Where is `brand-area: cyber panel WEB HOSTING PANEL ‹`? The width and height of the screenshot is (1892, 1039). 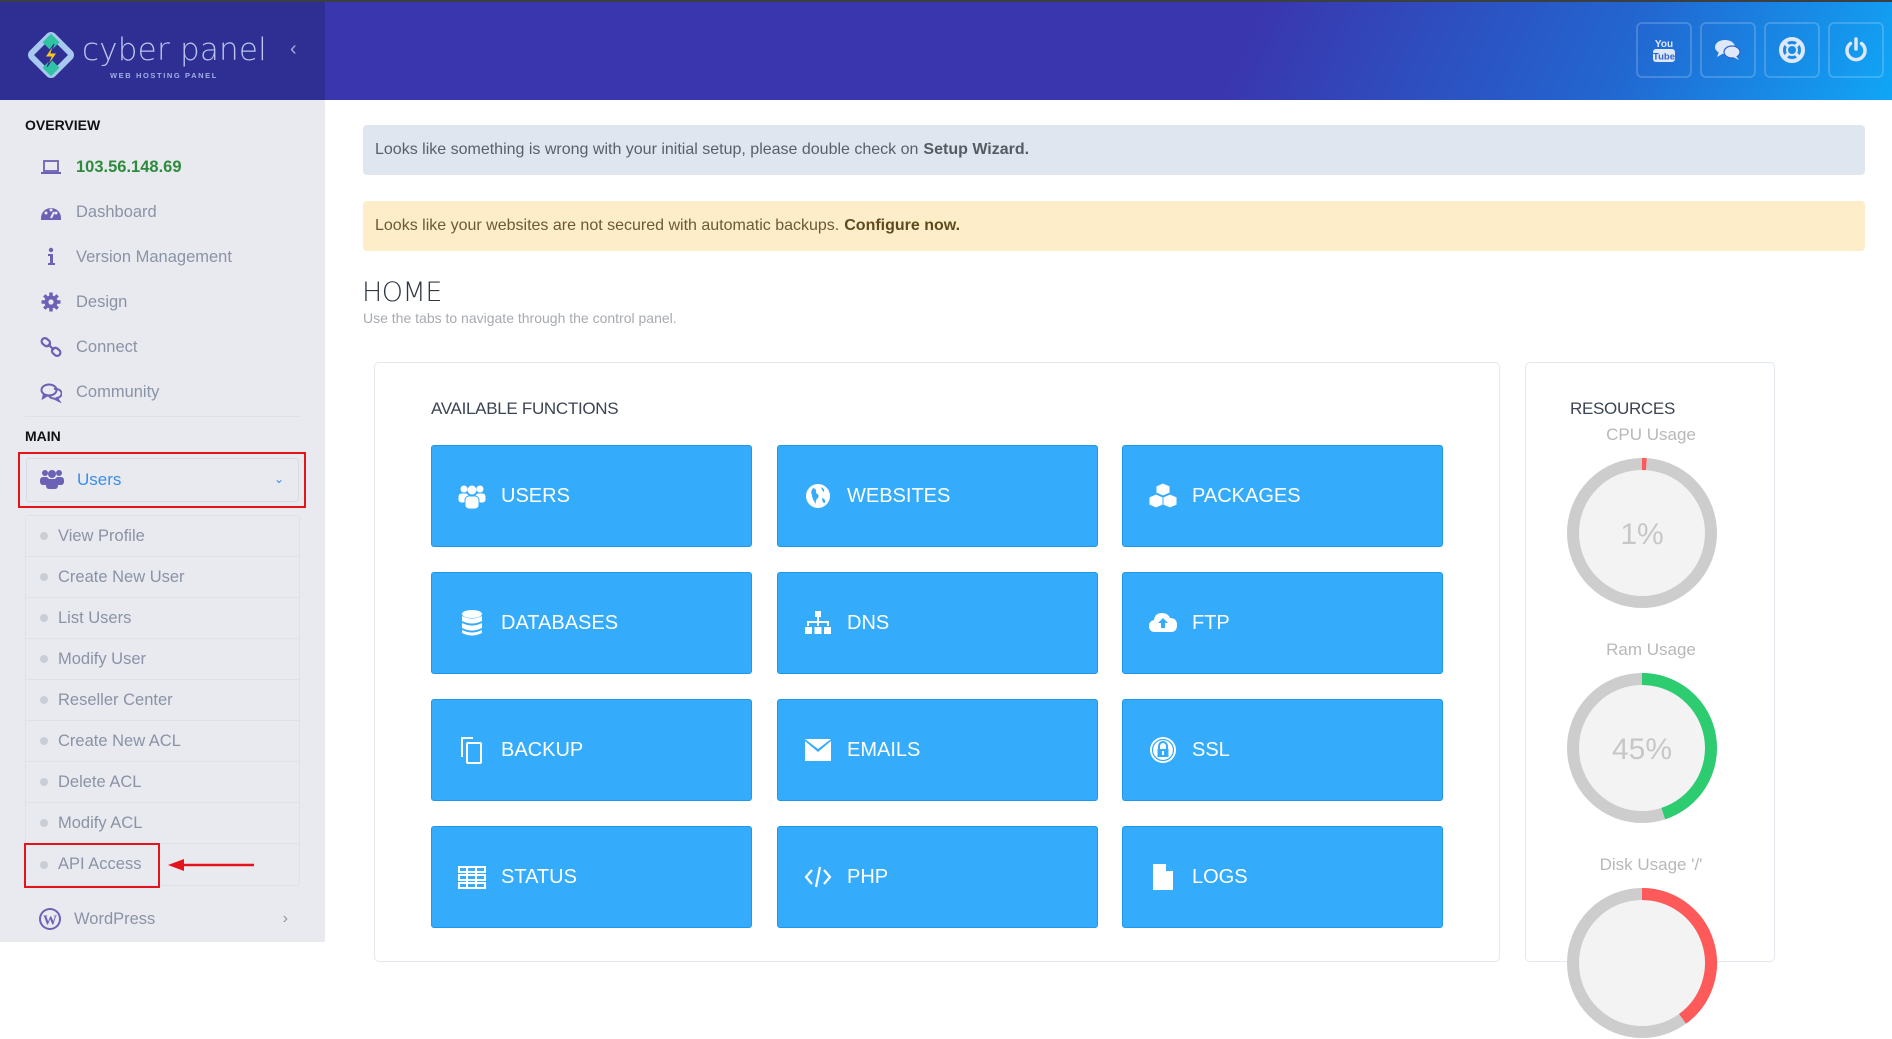 brand-area: cyber panel WEB HOSTING PANEL ‹ is located at coordinates (162, 51).